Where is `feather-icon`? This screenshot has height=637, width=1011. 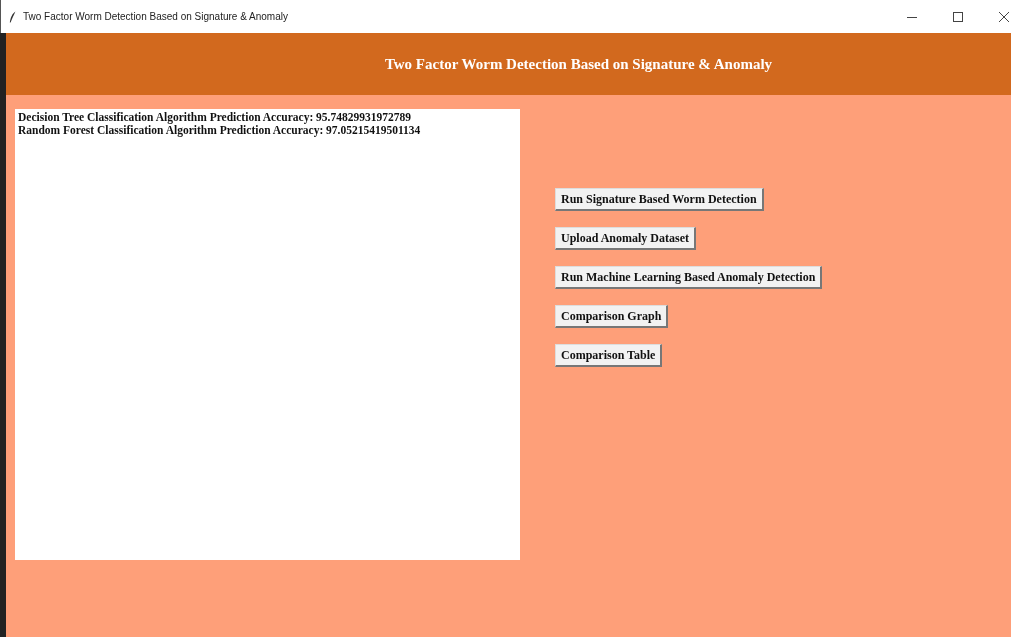
feather-icon is located at coordinates (13, 16).